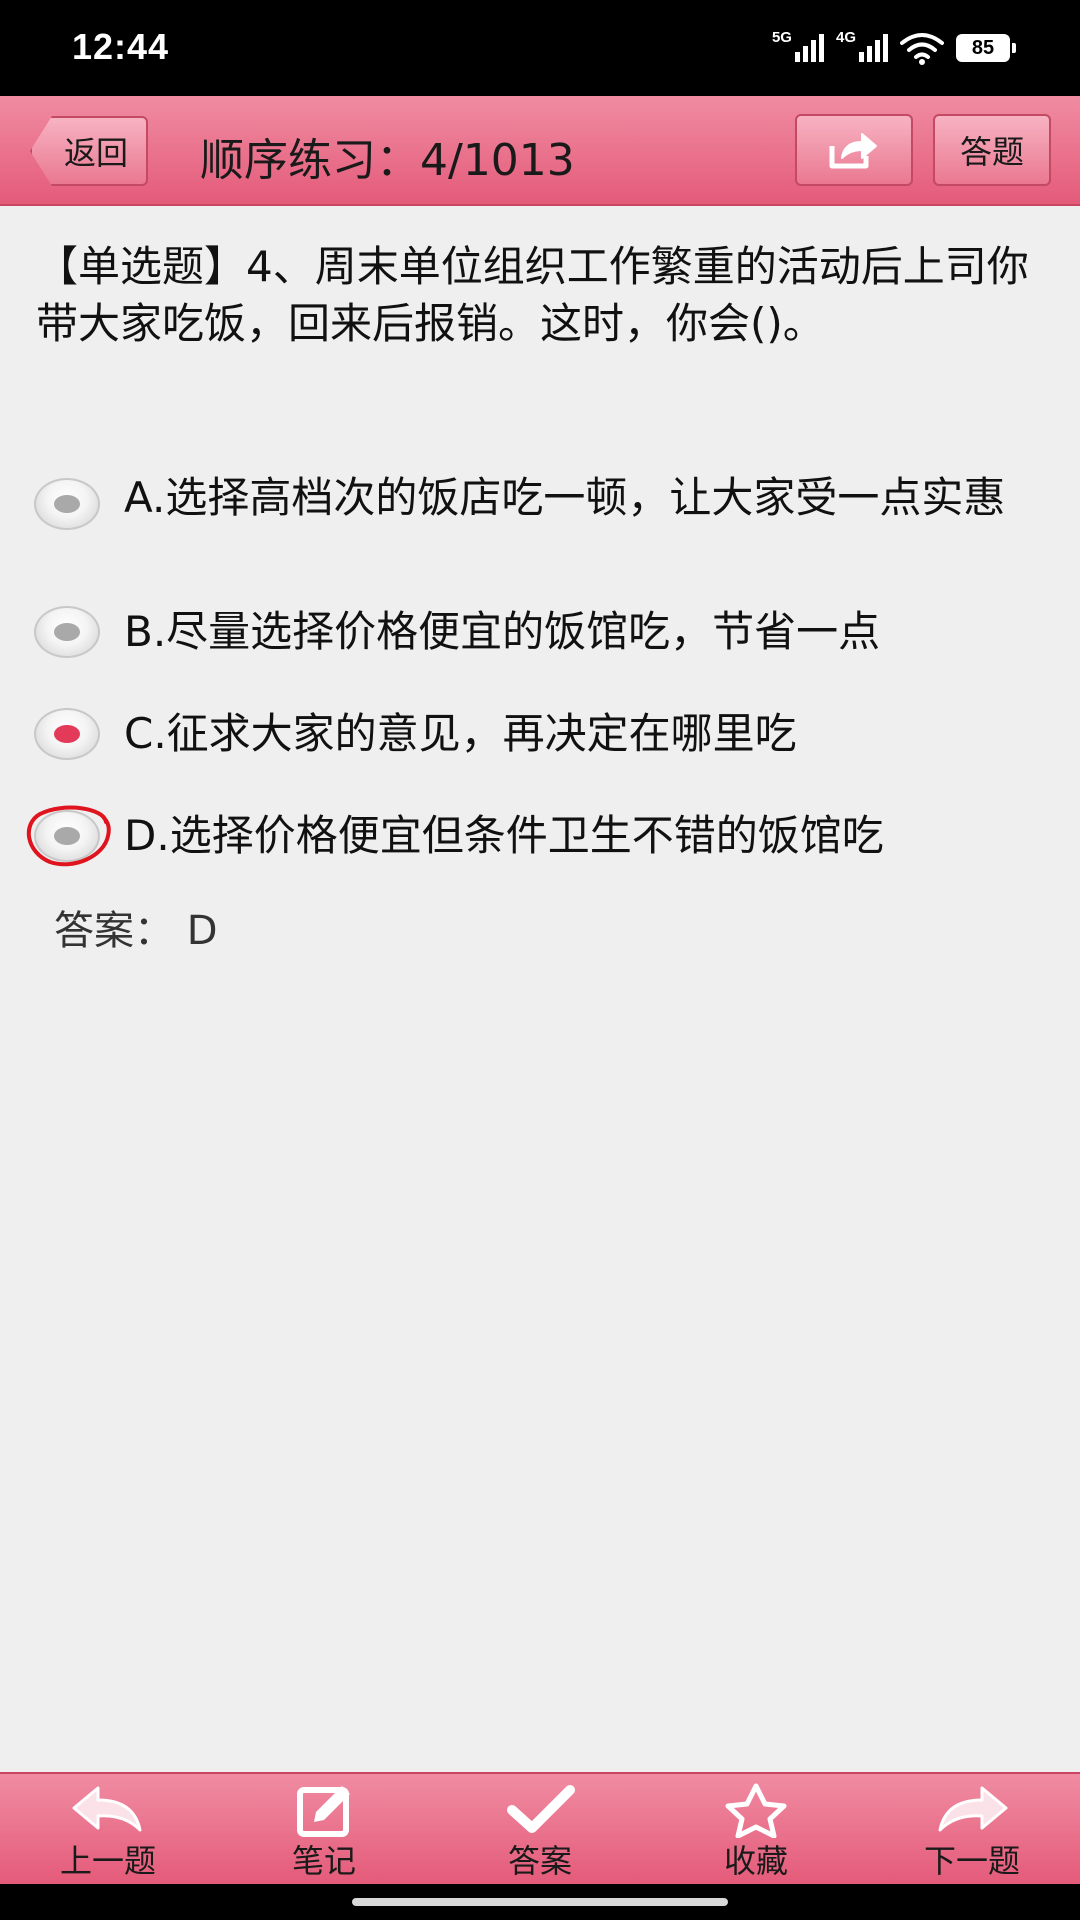  I want to click on option-label: C.征求大家的意见，再决定在哪里吃, so click(460, 733).